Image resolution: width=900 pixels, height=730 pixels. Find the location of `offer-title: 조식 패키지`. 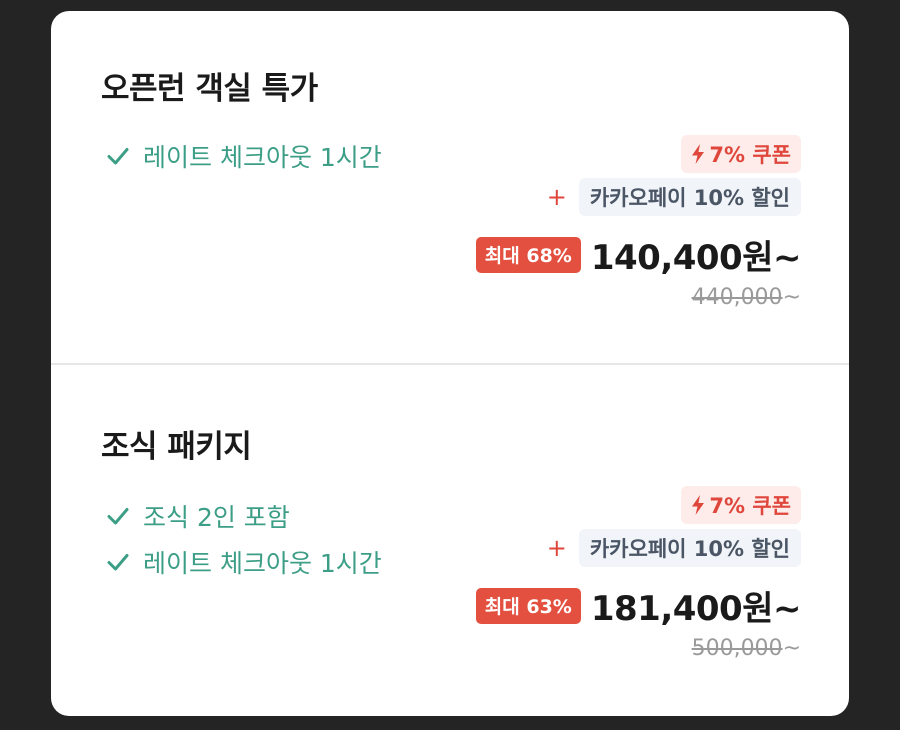

offer-title: 조식 패키지 is located at coordinates (176, 447).